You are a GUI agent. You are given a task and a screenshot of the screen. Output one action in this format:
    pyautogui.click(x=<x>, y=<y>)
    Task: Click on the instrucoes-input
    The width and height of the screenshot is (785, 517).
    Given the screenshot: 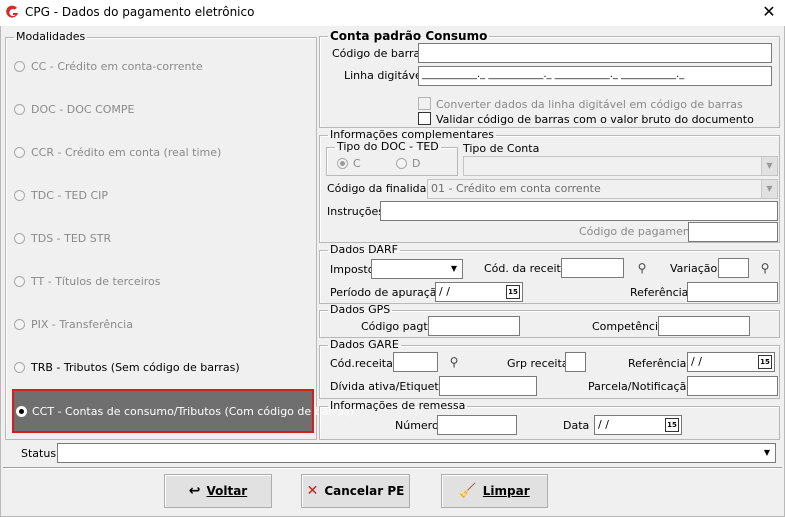 What is the action you would take?
    pyautogui.click(x=579, y=211)
    